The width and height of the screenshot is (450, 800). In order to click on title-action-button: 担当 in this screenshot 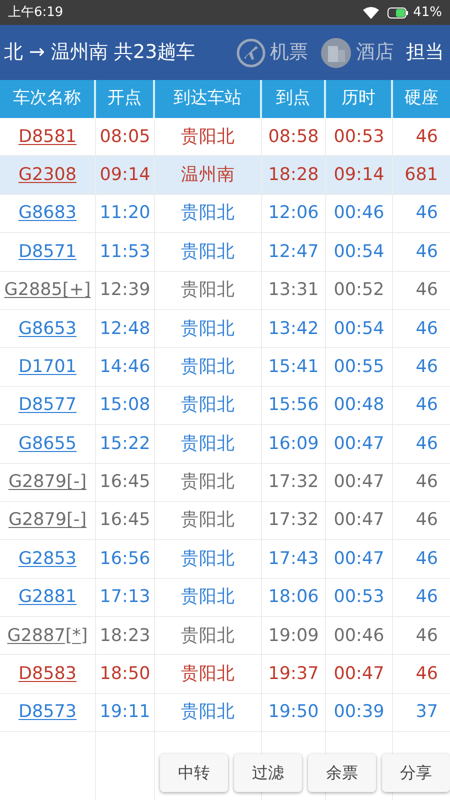, I will do `click(425, 52)`.